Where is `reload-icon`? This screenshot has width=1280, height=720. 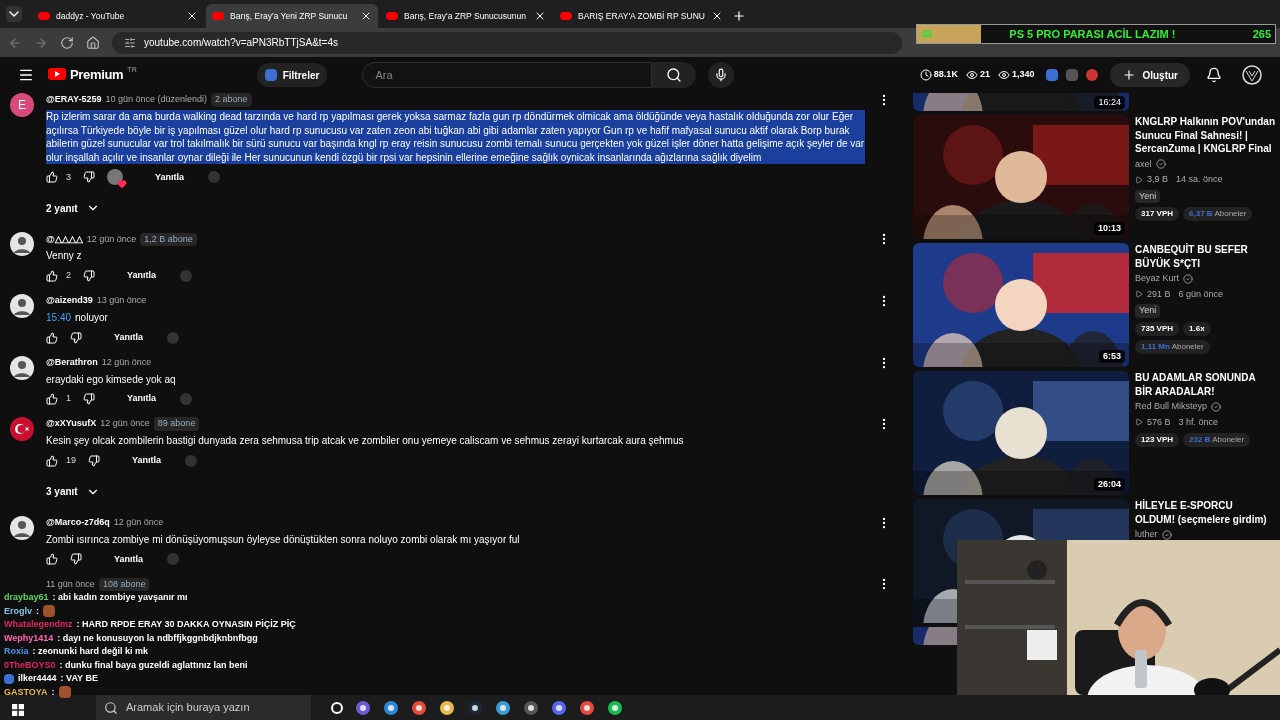
reload-icon is located at coordinates (67, 42).